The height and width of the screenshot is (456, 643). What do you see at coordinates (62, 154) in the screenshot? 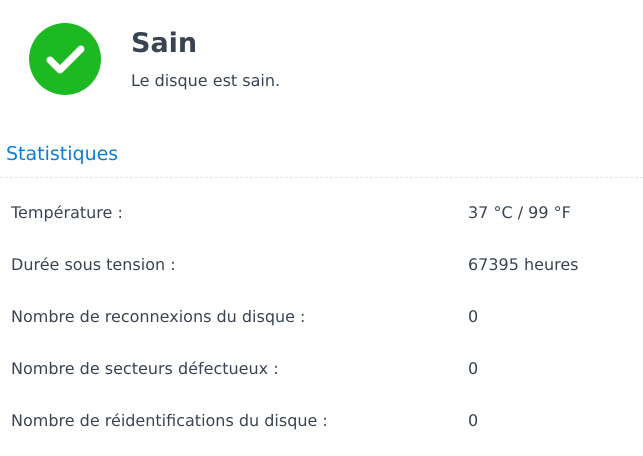
I see `section-title: Statistiques` at bounding box center [62, 154].